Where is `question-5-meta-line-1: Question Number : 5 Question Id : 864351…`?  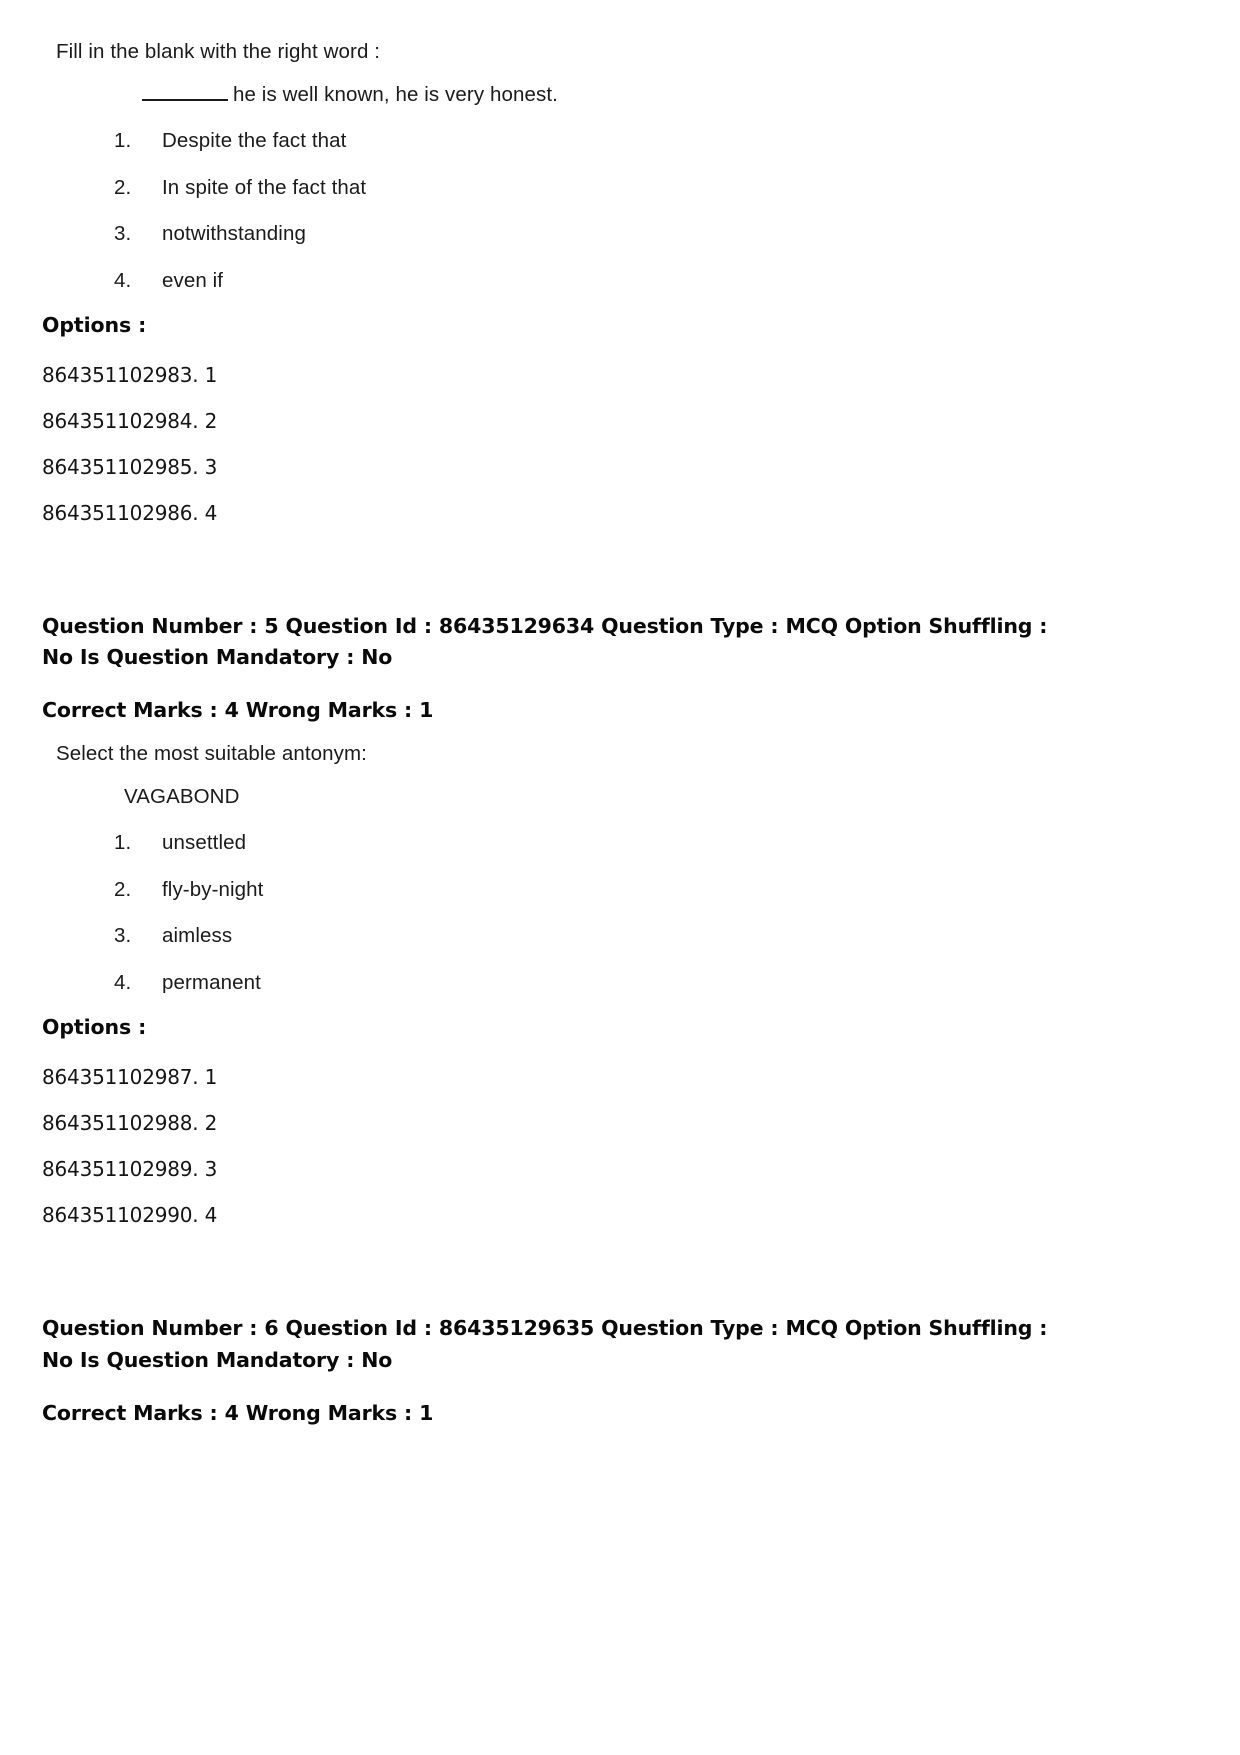
question-5-meta-line-1: Question Number : 5 Question Id : 864351… is located at coordinates (545, 642).